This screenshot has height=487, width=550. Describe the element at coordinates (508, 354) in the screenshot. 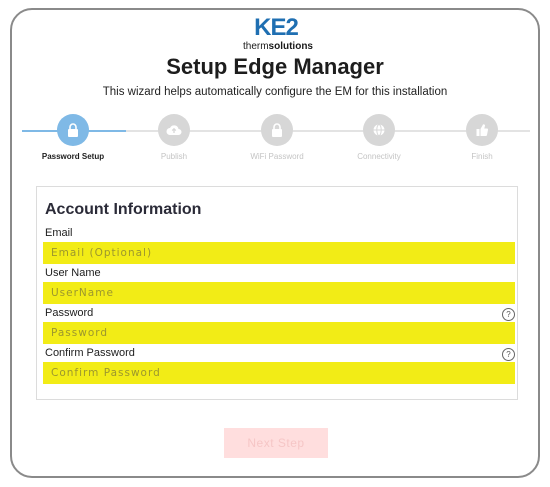

I see `confirm-password-help-icon: ?` at that location.